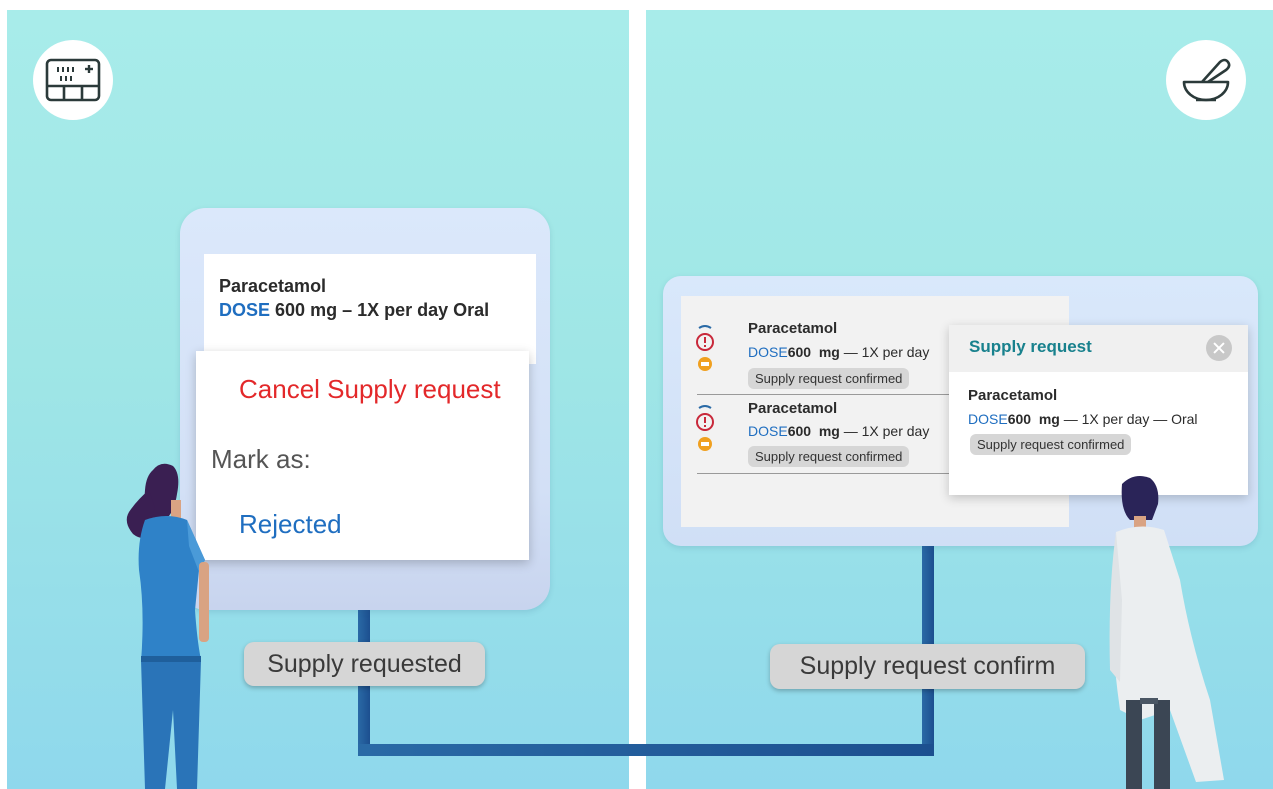 The image size is (1273, 789). I want to click on panel-divider, so click(637, 394).